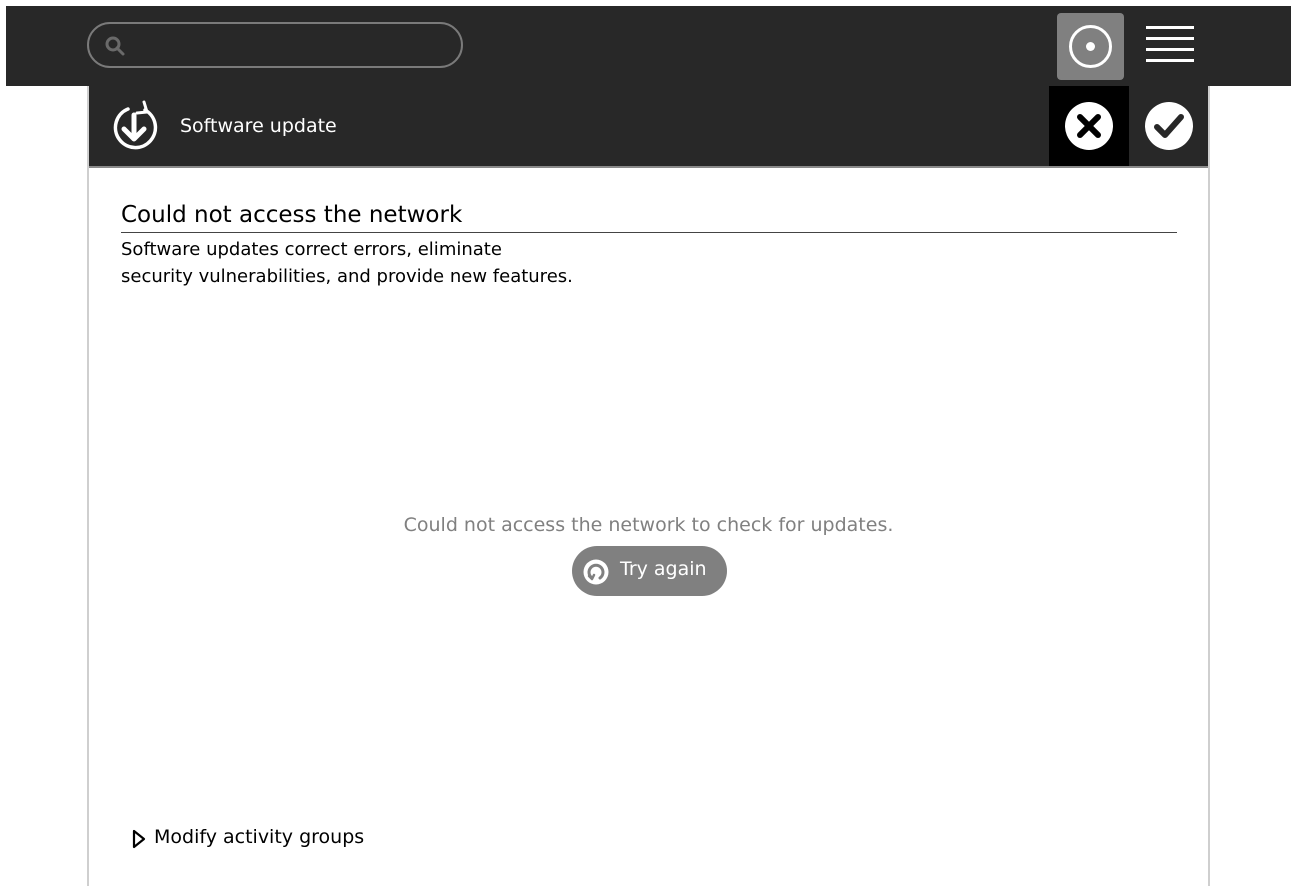 The width and height of the screenshot is (1291, 886). I want to click on search-input, so click(285, 46).